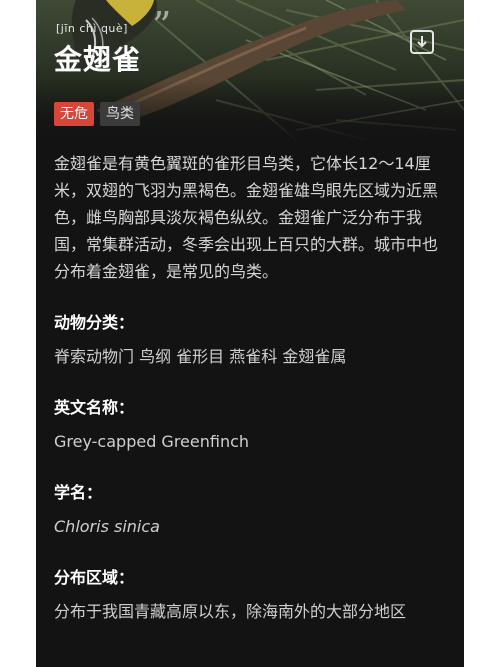  Describe the element at coordinates (94, 577) in the screenshot. I see `section-title: 分布区域：` at that location.